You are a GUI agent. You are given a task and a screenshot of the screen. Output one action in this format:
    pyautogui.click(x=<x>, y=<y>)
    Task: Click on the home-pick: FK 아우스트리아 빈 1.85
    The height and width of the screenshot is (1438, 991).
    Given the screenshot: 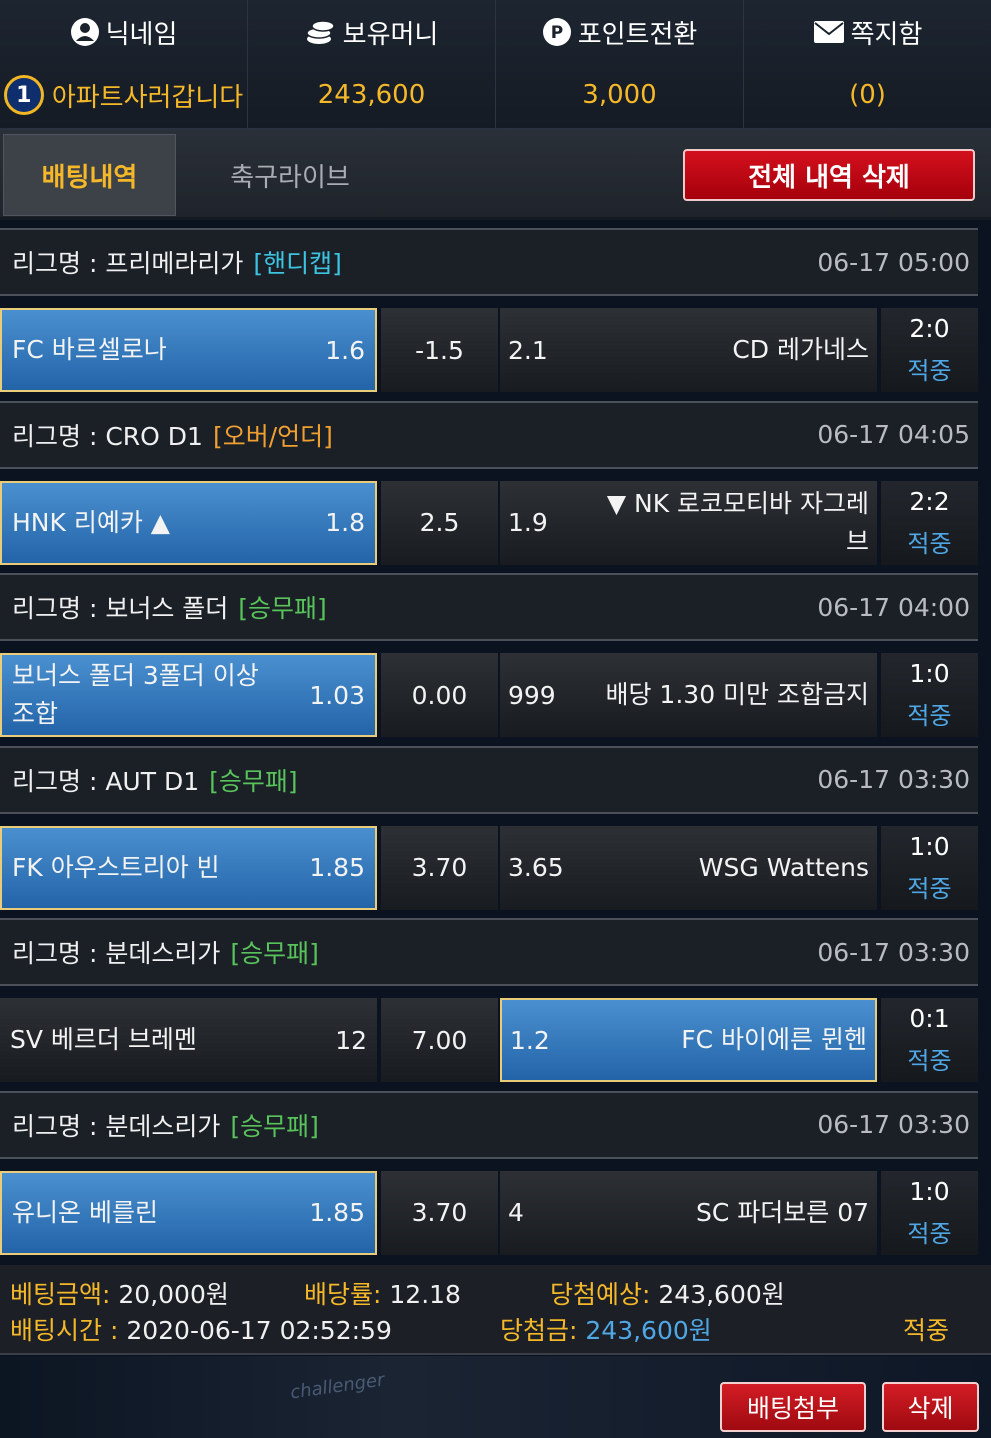 What is the action you would take?
    pyautogui.click(x=188, y=867)
    